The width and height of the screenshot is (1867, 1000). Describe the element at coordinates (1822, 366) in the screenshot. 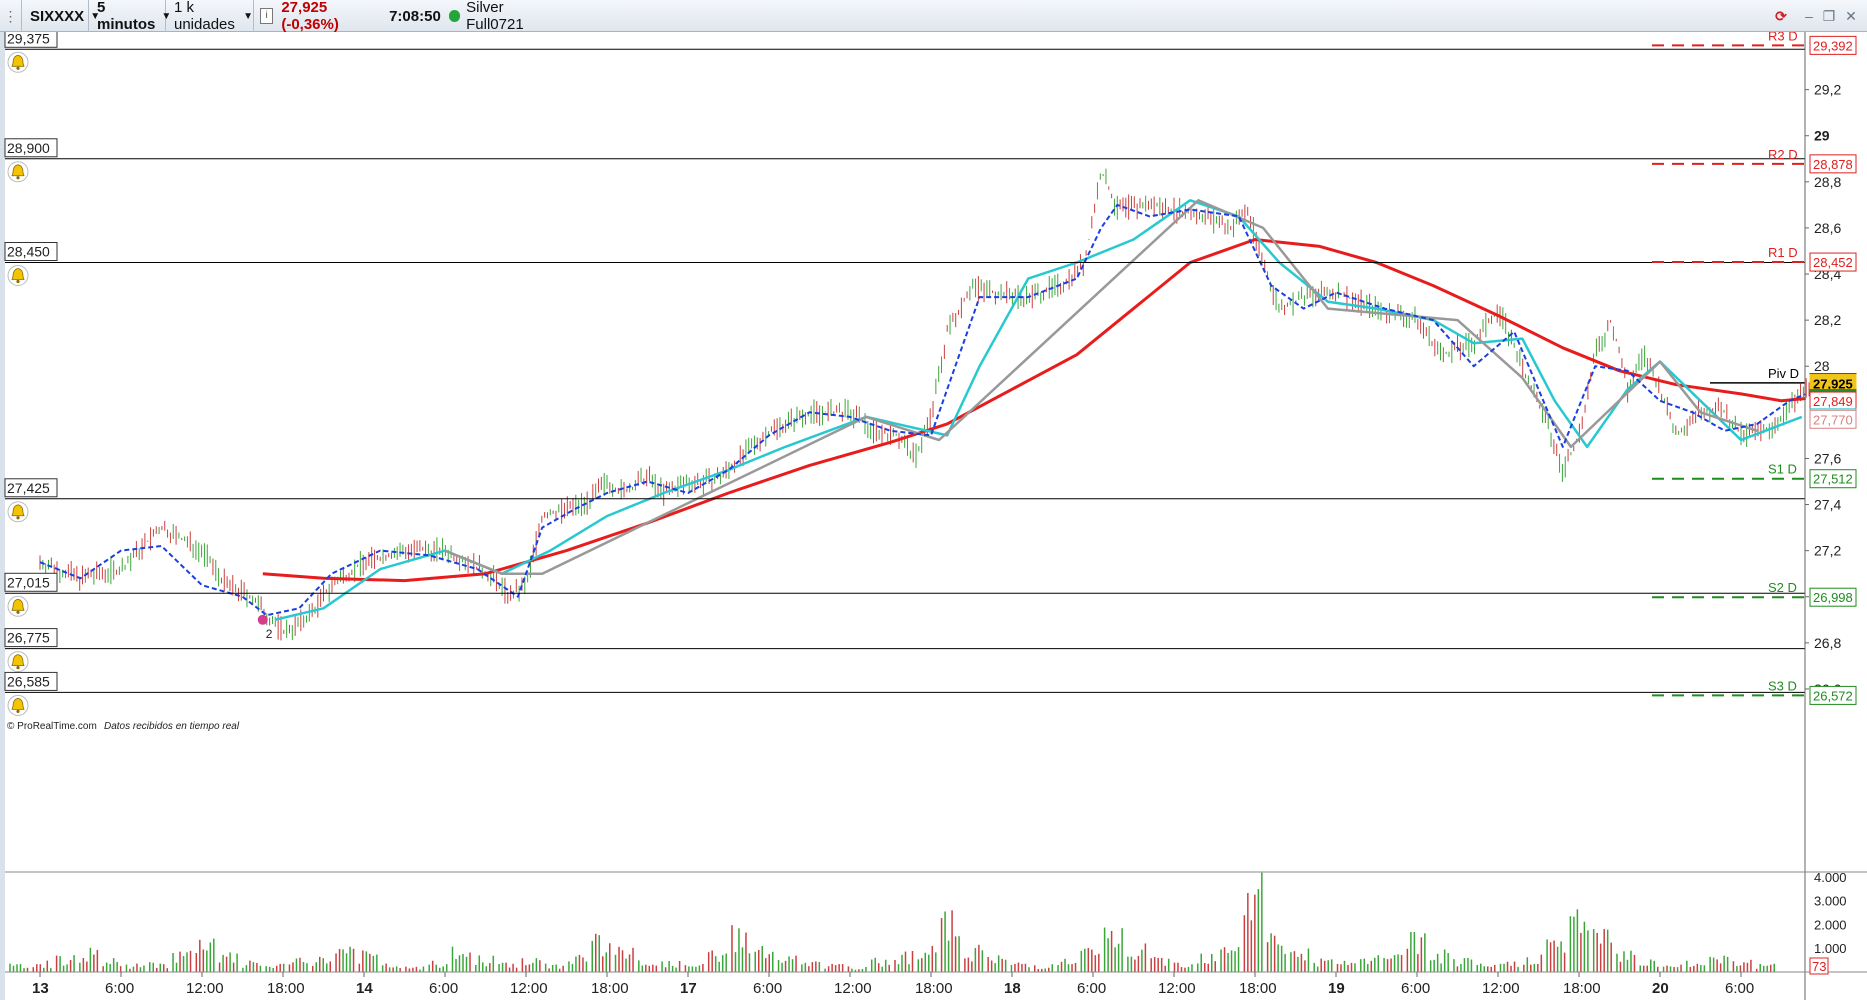

I see `y-tick-label: 28` at that location.